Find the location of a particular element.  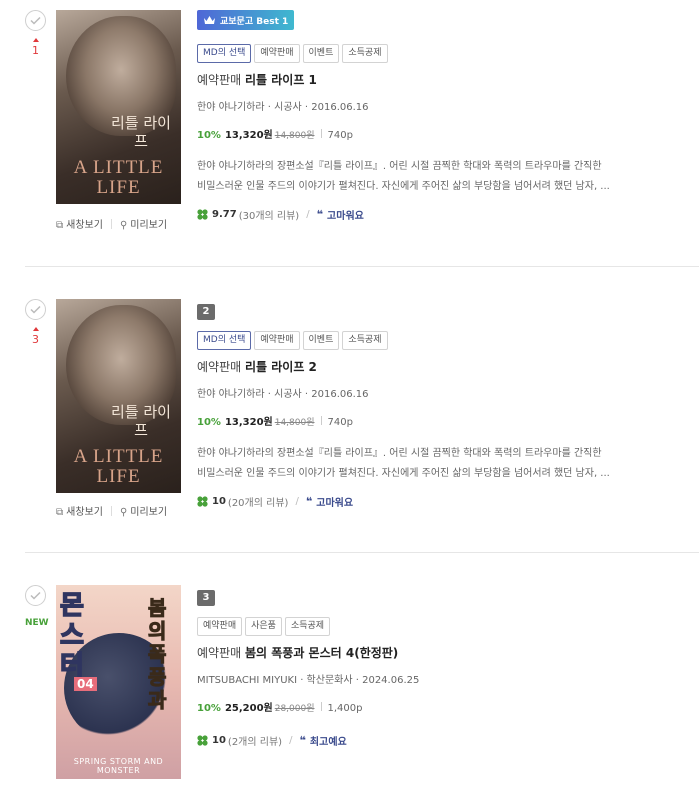

rank-indicator: 1 is located at coordinates (35, 47).